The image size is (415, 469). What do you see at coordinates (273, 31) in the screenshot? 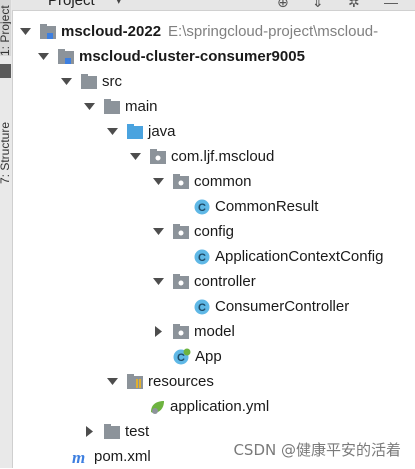
I see `root-path: E:\springcloud-project\mscloud-` at bounding box center [273, 31].